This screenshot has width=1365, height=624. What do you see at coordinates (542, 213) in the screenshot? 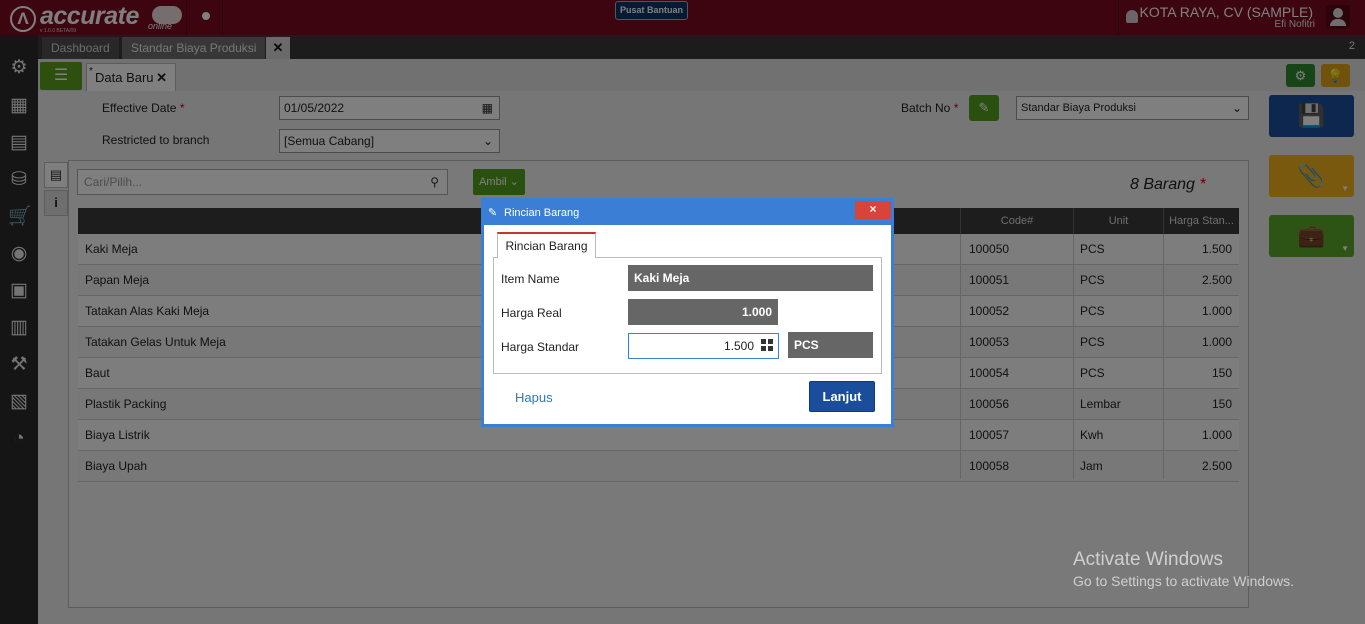
I see `dialog-title: Rincian Barang` at bounding box center [542, 213].